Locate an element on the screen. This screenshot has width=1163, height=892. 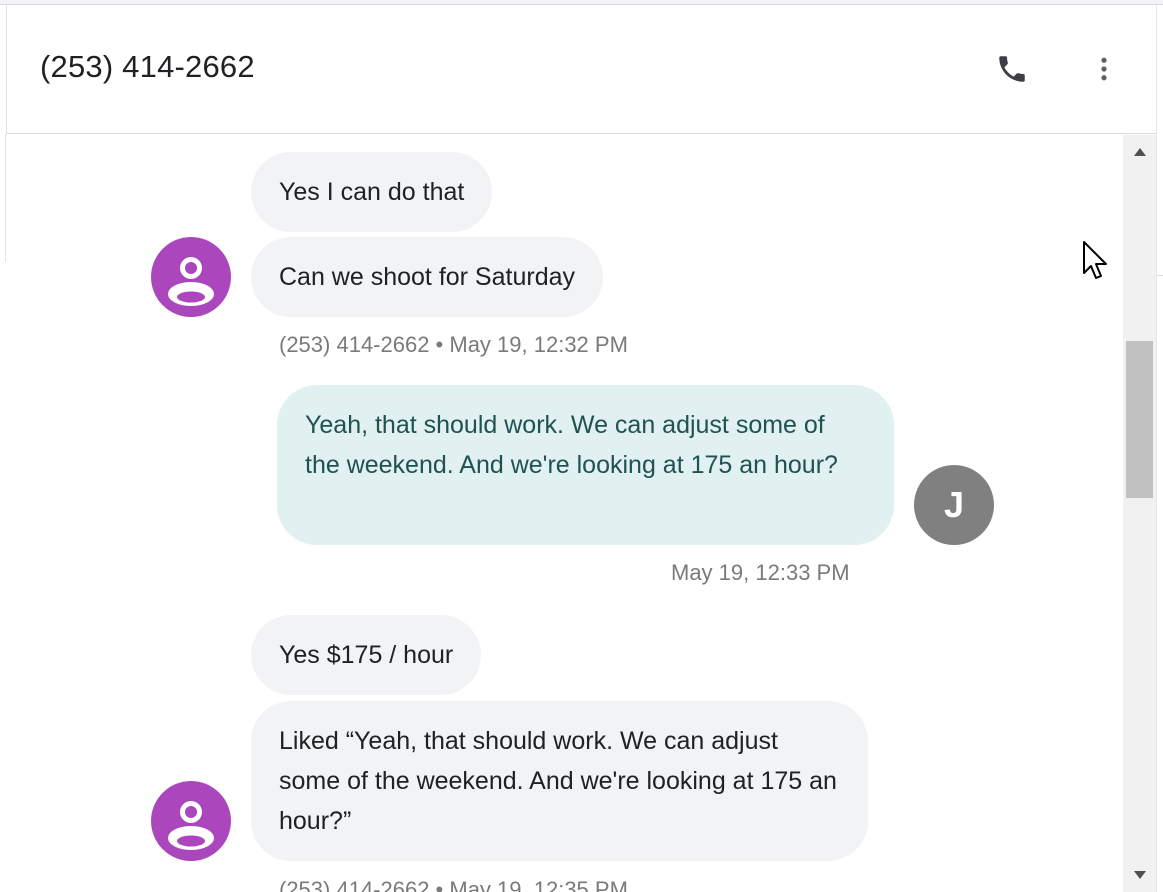
scroll-down-arrow-icon is located at coordinates (1139, 875).